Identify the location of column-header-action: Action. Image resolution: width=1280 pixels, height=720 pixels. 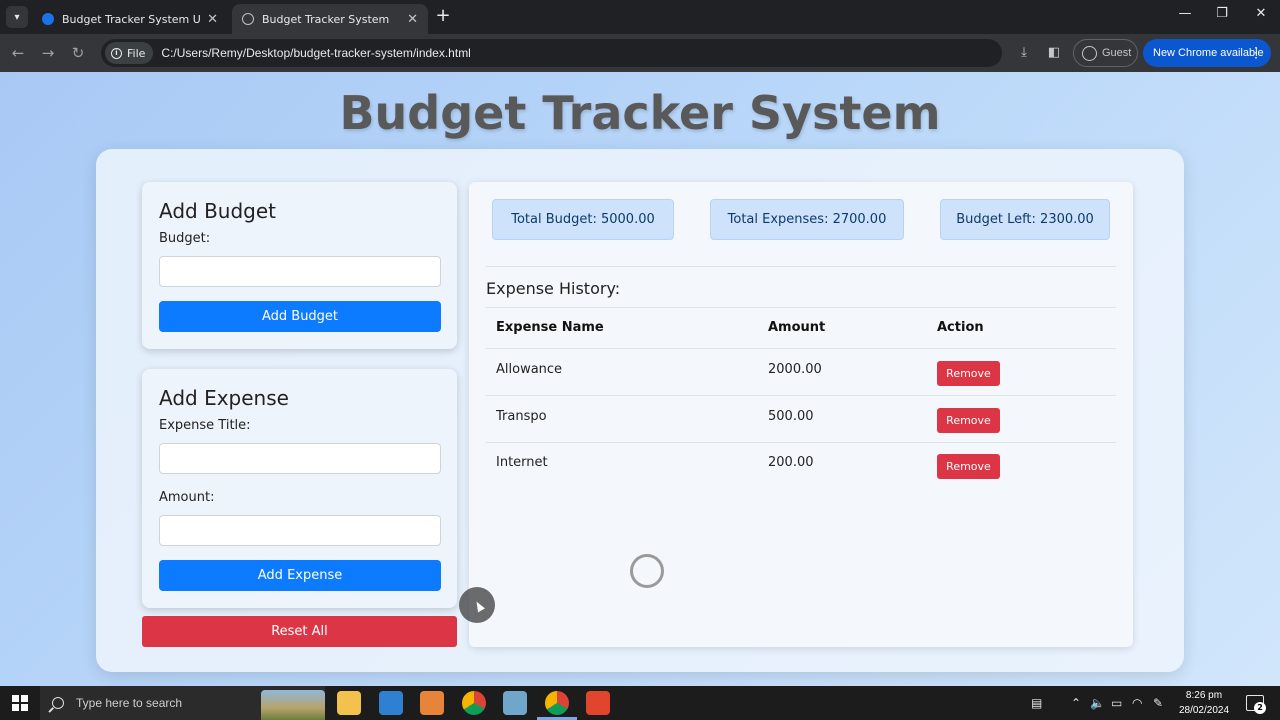
(960, 327).